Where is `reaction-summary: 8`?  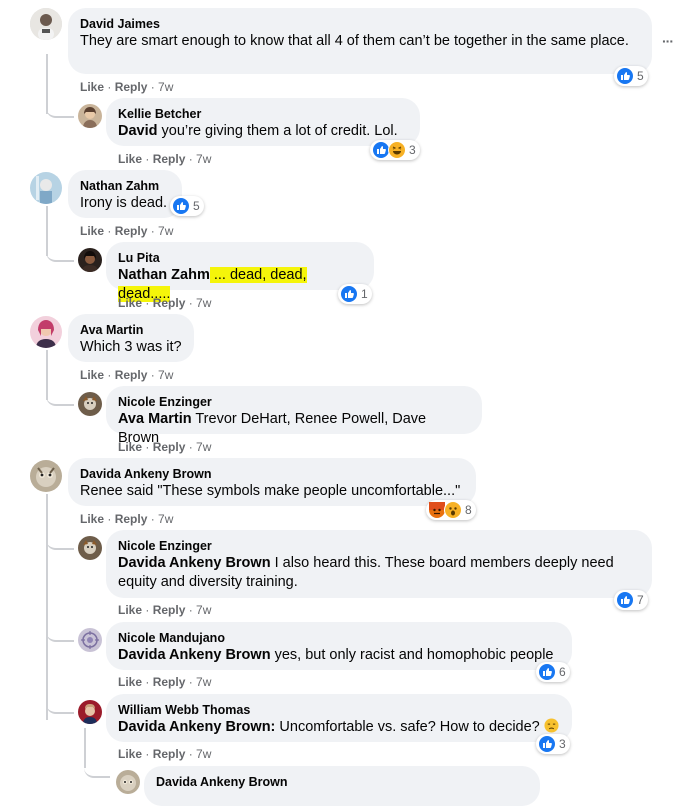 reaction-summary: 8 is located at coordinates (451, 510).